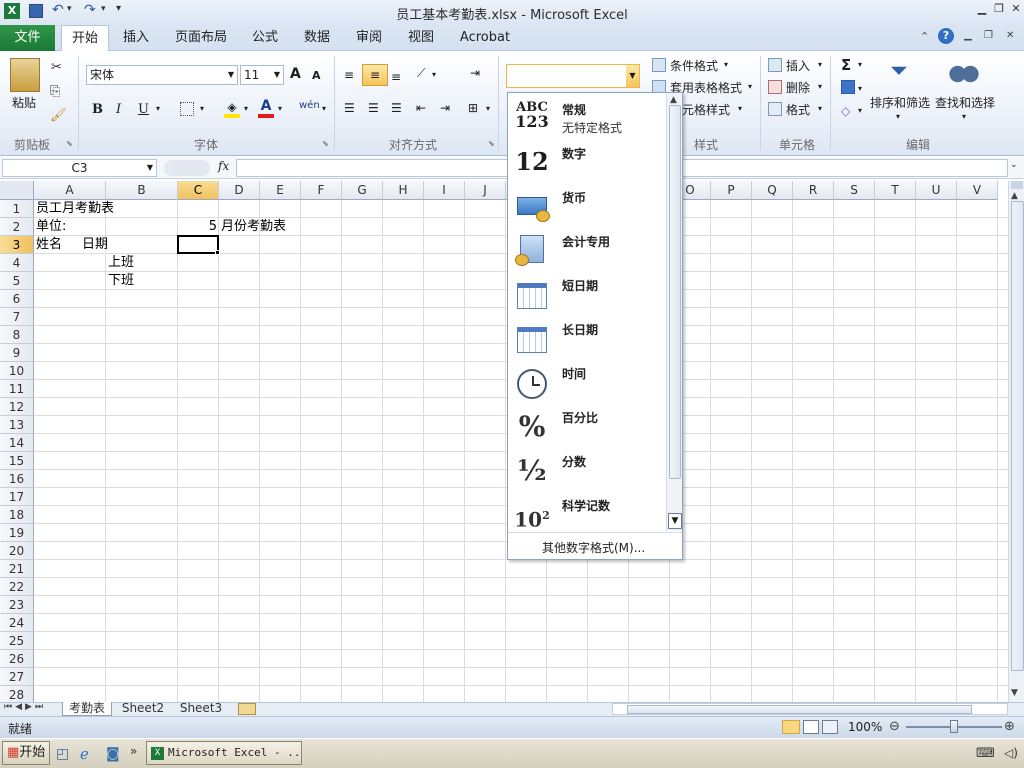 The width and height of the screenshot is (1024, 768). Describe the element at coordinates (820, 64) in the screenshot. I see `insert-dropdown-icon: ▾` at that location.